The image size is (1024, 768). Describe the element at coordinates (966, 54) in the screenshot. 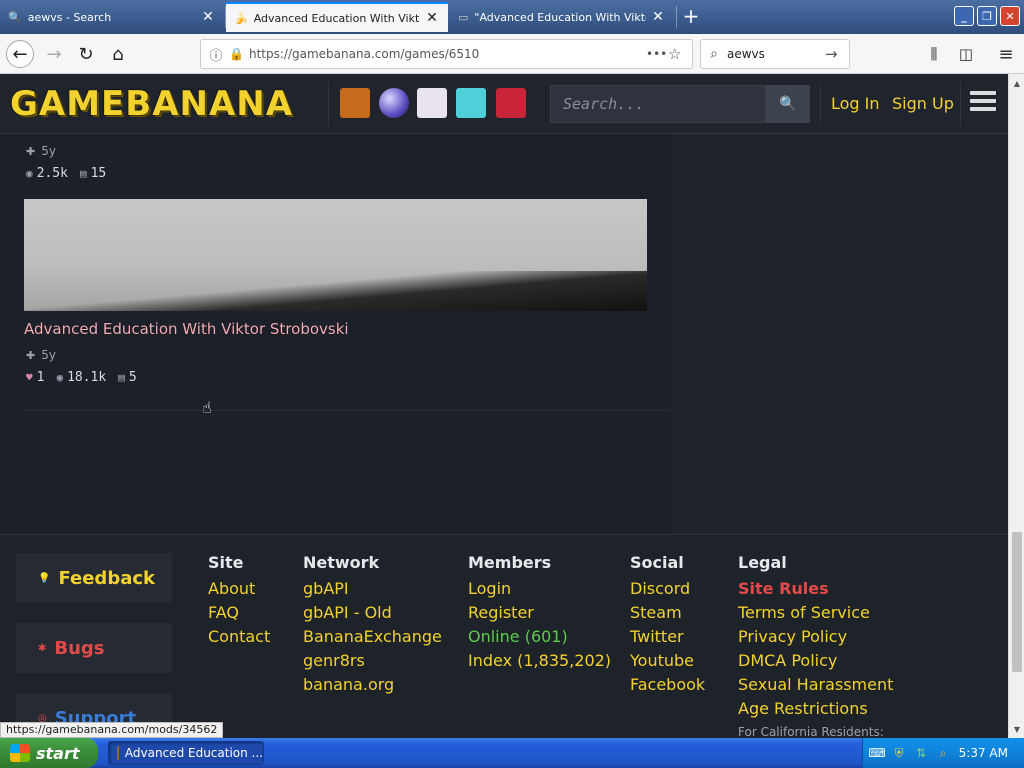

I see `sidebar-icon: ◫` at that location.